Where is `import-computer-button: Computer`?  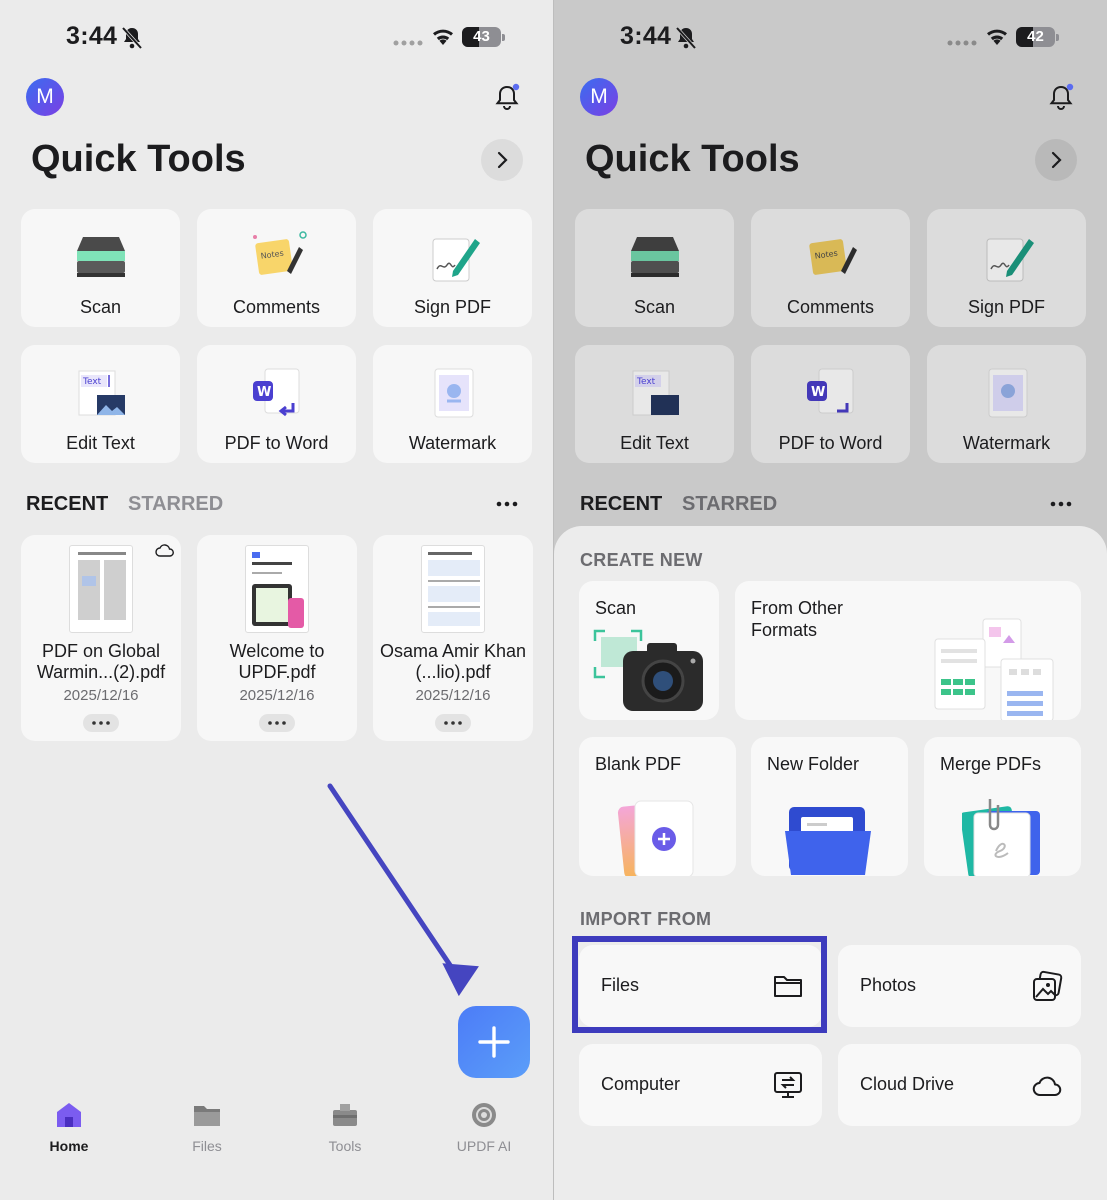
import-computer-button: Computer is located at coordinates (700, 1085).